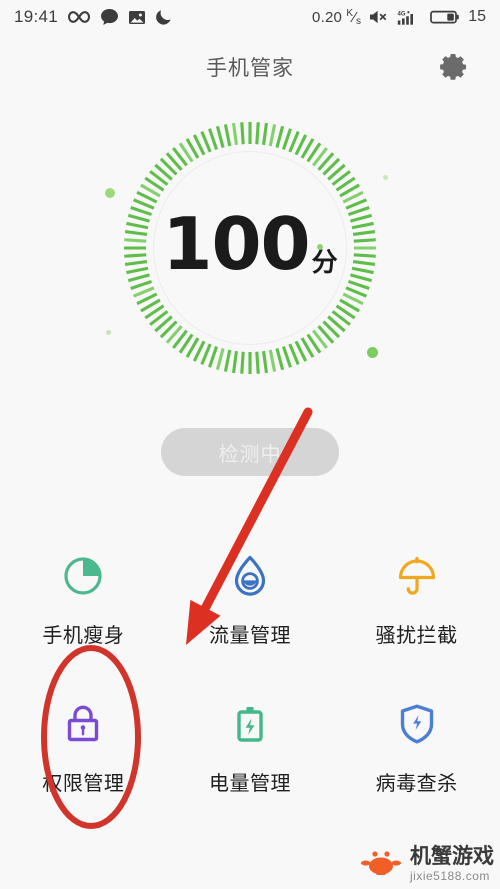  Describe the element at coordinates (236, 244) in the screenshot. I see `score-number: 100` at that location.